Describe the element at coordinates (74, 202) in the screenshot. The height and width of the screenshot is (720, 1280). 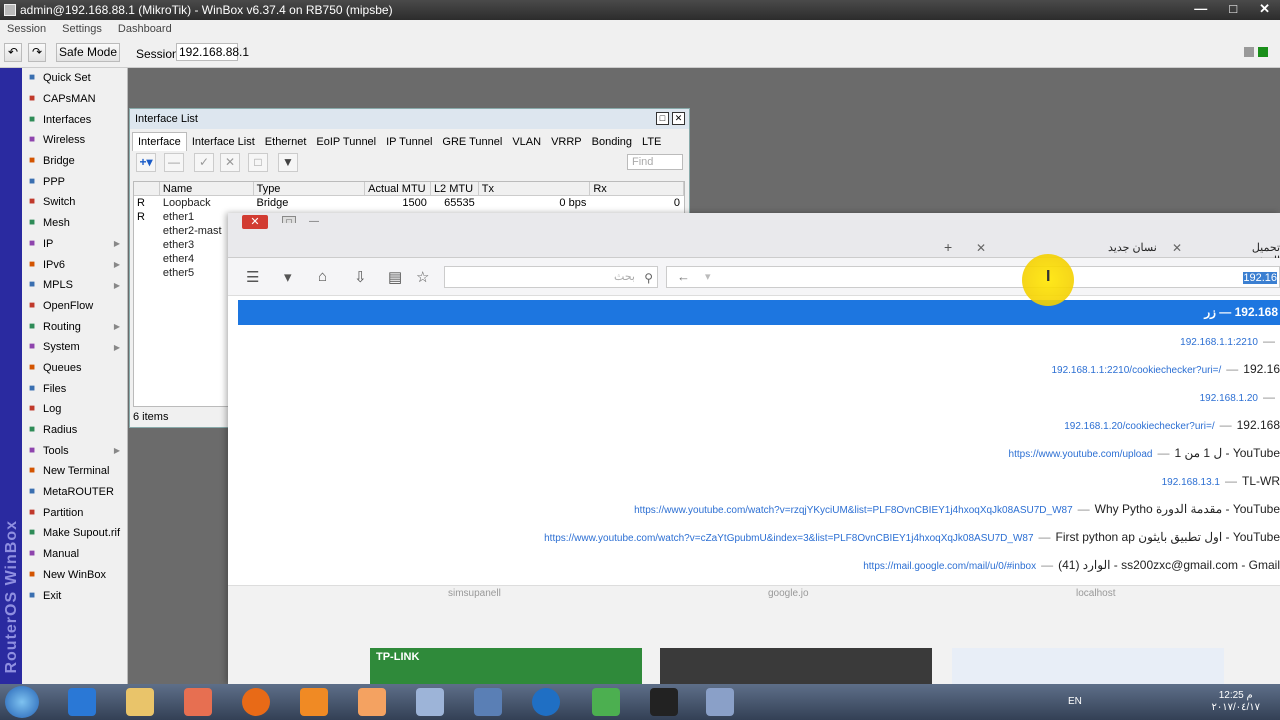
I see `sidebar-item-switch: ■ Switch` at that location.